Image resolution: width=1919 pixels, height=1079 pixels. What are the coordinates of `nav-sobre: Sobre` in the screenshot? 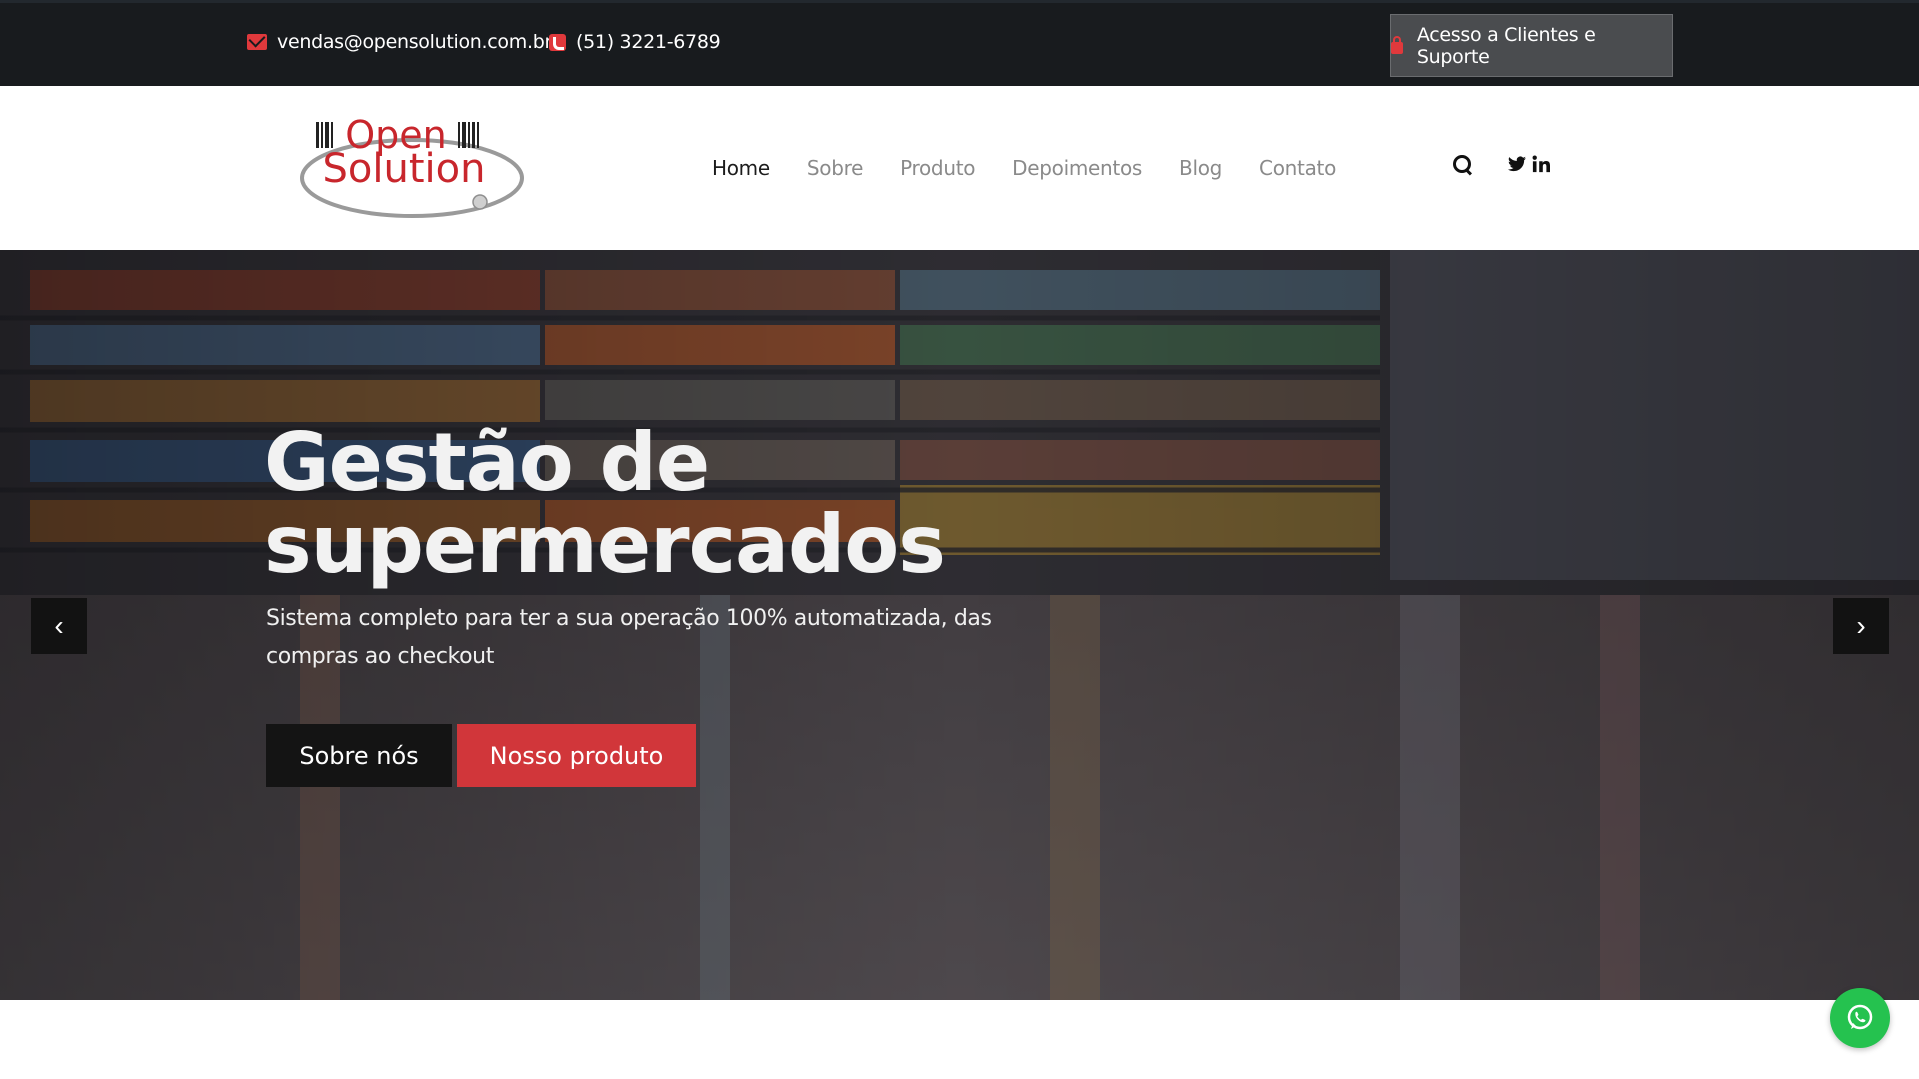 It's located at (835, 168).